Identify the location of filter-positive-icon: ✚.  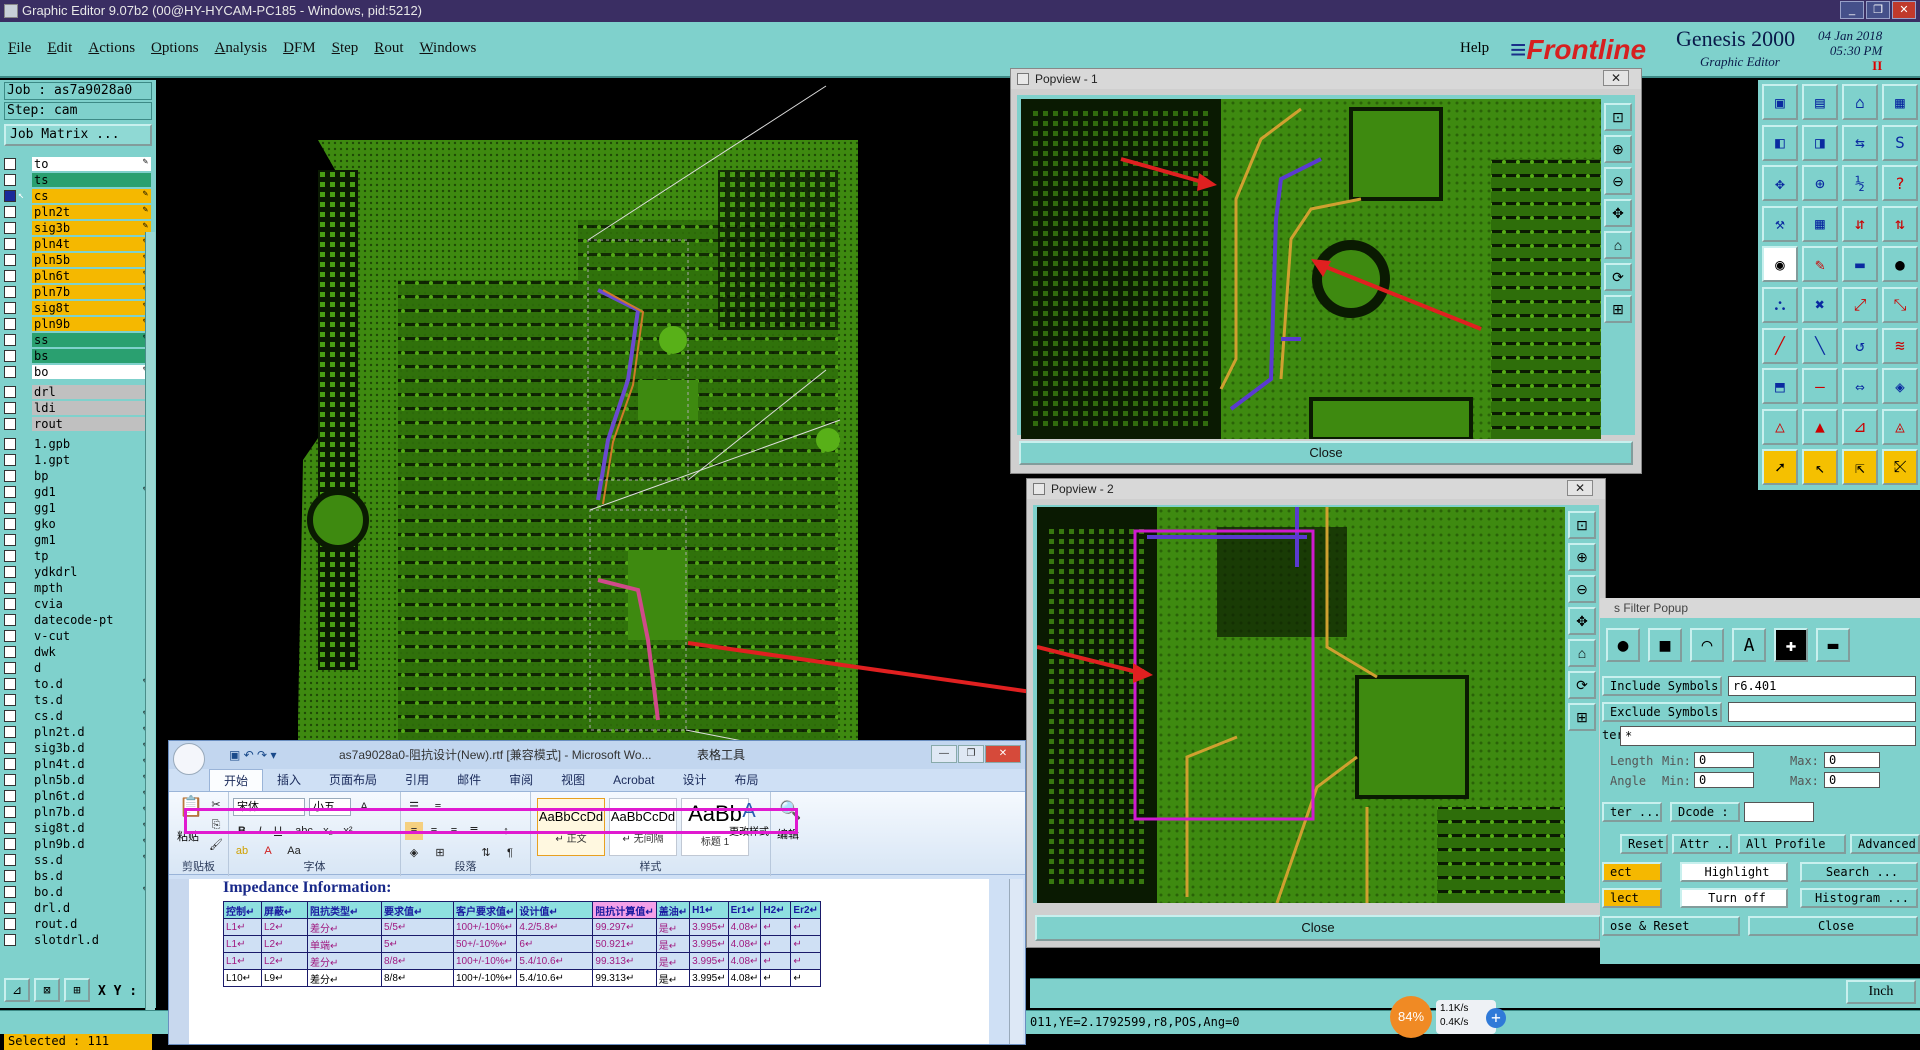
(1791, 645).